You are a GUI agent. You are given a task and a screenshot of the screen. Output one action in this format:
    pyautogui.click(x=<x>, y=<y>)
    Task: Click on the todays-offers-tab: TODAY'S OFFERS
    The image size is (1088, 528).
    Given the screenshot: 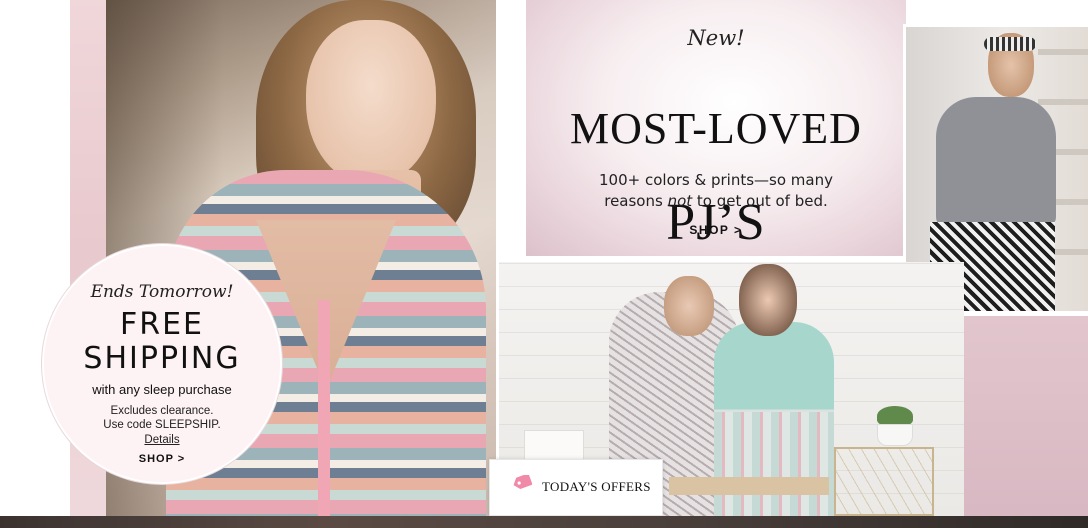 What is the action you would take?
    pyautogui.click(x=576, y=487)
    